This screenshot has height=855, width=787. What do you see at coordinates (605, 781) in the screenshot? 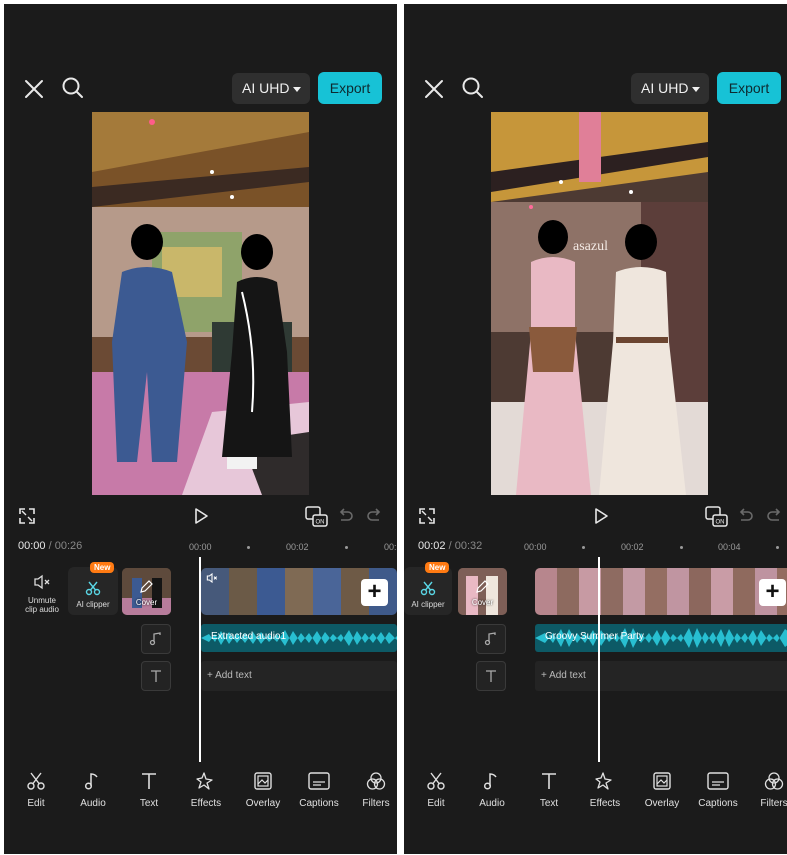
I see `effects-icon` at bounding box center [605, 781].